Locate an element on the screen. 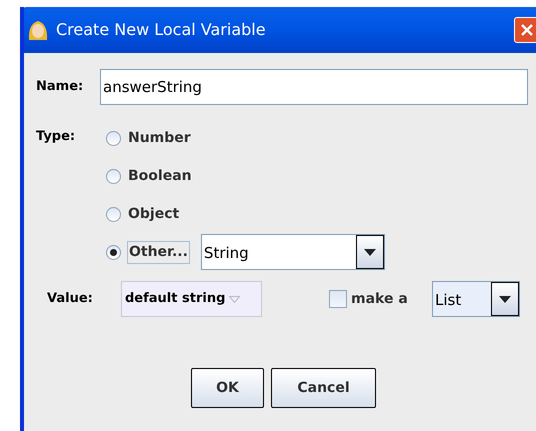 This screenshot has width=536, height=431. type-option-label: Object is located at coordinates (153, 214).